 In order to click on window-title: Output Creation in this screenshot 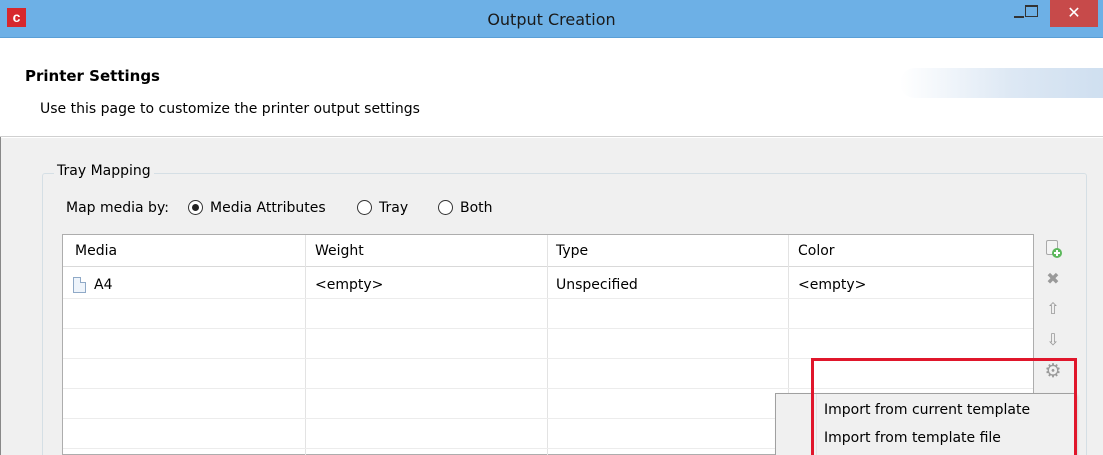, I will do `click(551, 19)`.